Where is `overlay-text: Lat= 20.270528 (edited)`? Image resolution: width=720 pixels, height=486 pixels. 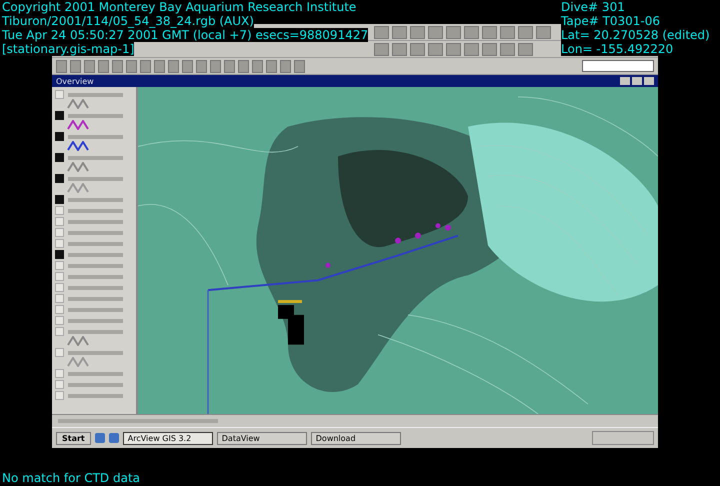
overlay-text: Lat= 20.270528 (edited) is located at coordinates (635, 35).